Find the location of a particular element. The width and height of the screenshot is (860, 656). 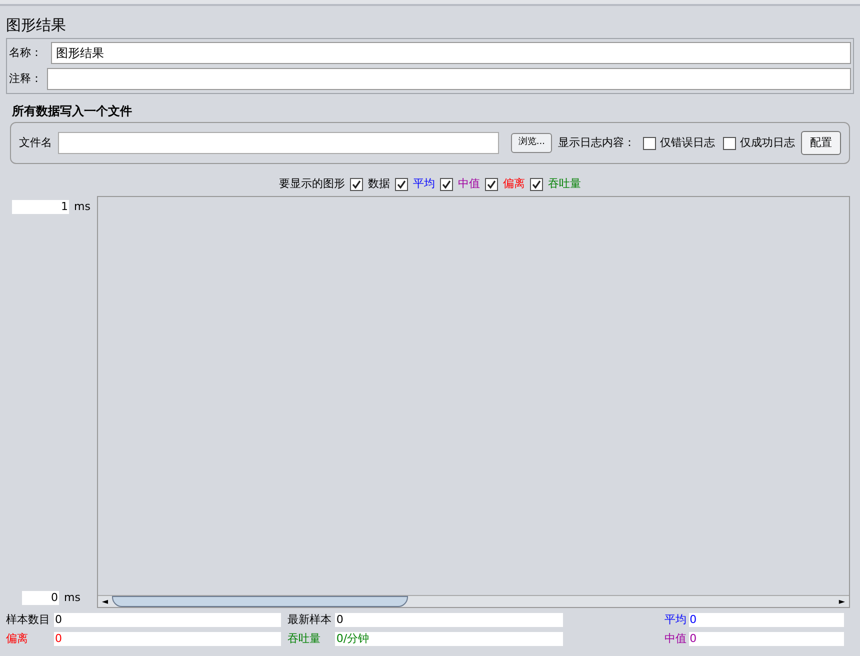

log-option-label: 仅错误日志 is located at coordinates (687, 142).